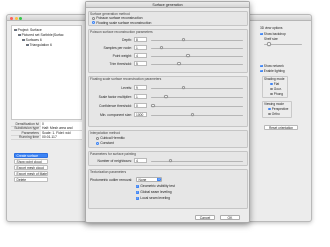 This screenshot has height=247, width=330. Describe the element at coordinates (272, 71) in the screenshot. I see `enable-lighting-checkbox: ✓ Enable lighting` at that location.